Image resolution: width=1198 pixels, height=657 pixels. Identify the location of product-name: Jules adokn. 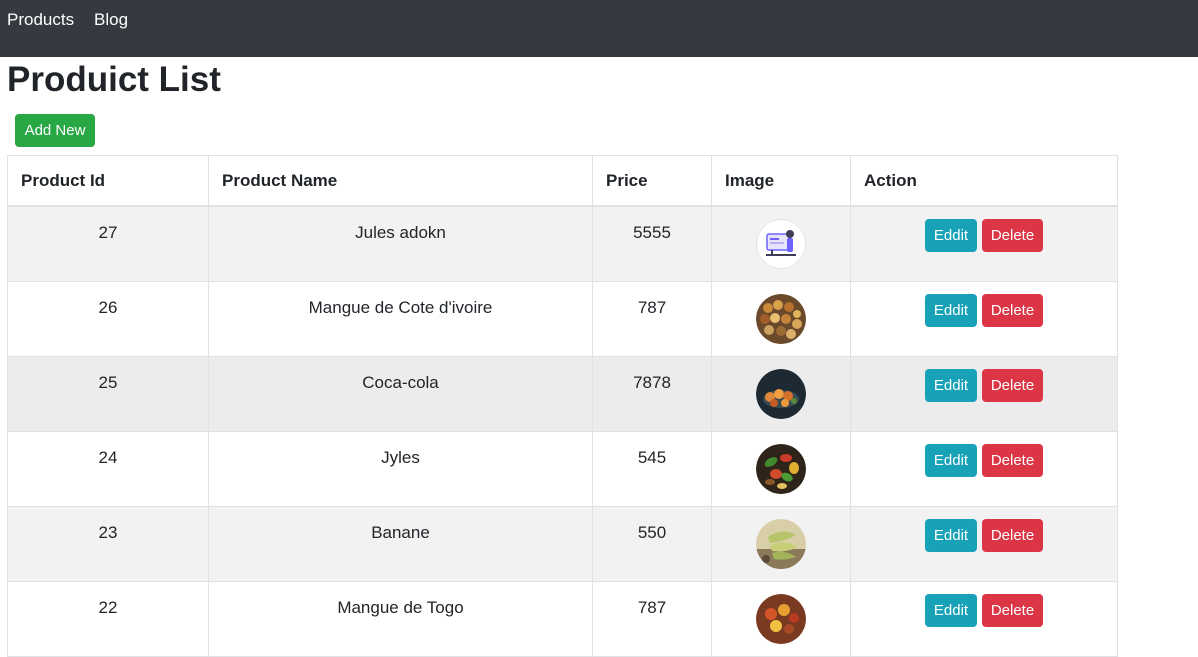
(400, 232).